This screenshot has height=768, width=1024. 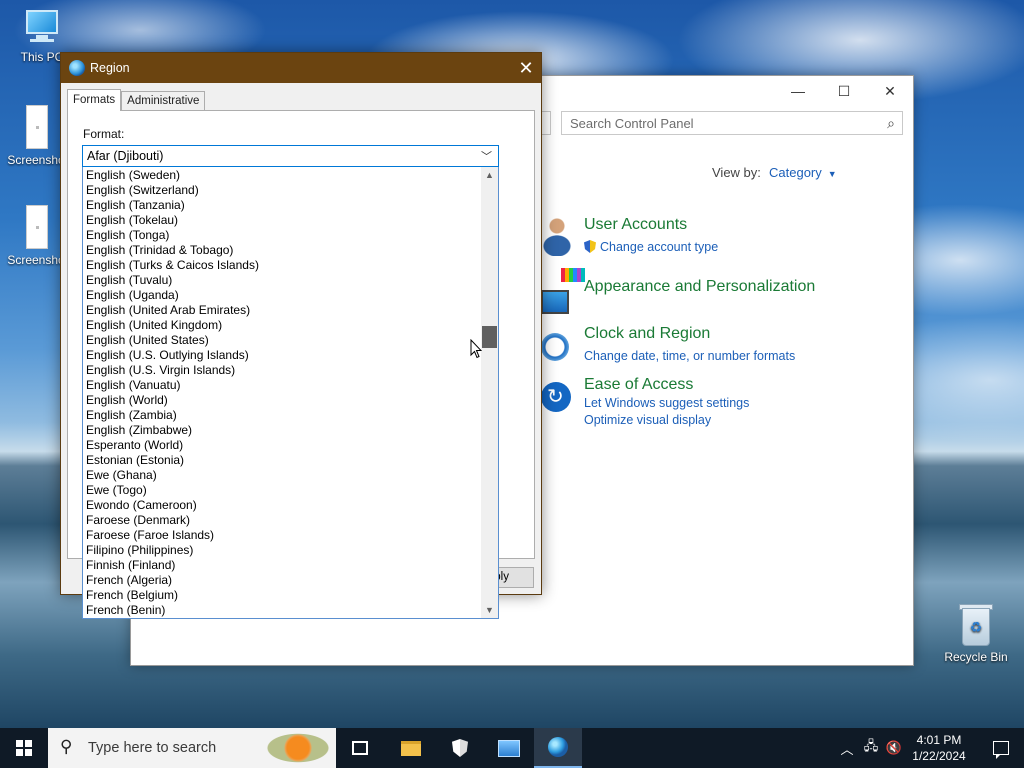 What do you see at coordinates (976, 624) in the screenshot?
I see `recycle-bin-icon: ♻` at bounding box center [976, 624].